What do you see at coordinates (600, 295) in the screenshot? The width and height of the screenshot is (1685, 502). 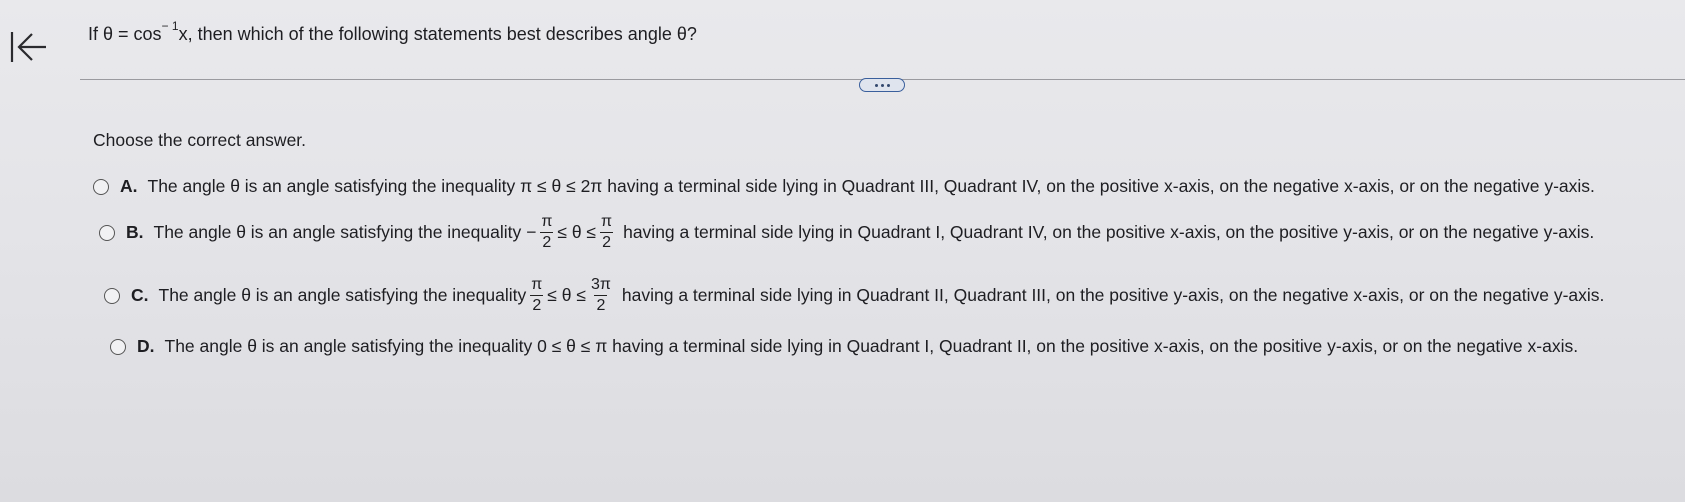 I see `fraction-upper-bound: 3π 2` at bounding box center [600, 295].